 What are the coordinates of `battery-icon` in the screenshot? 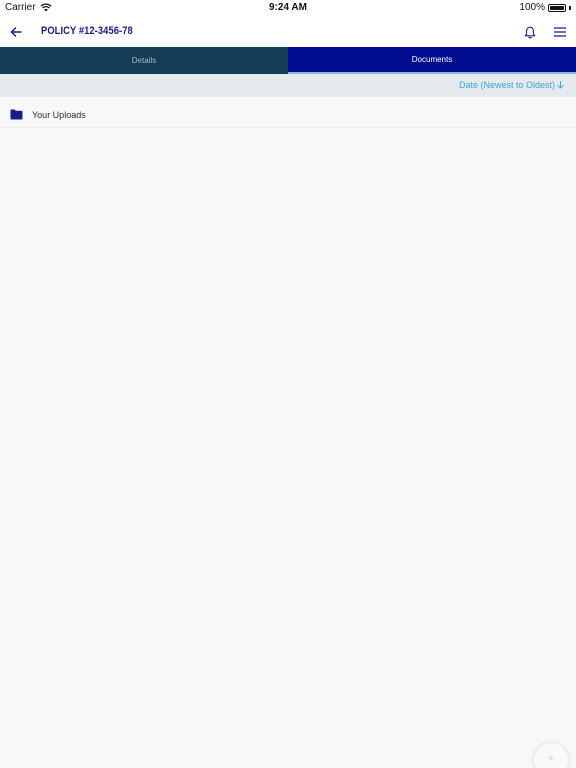 It's located at (557, 7).